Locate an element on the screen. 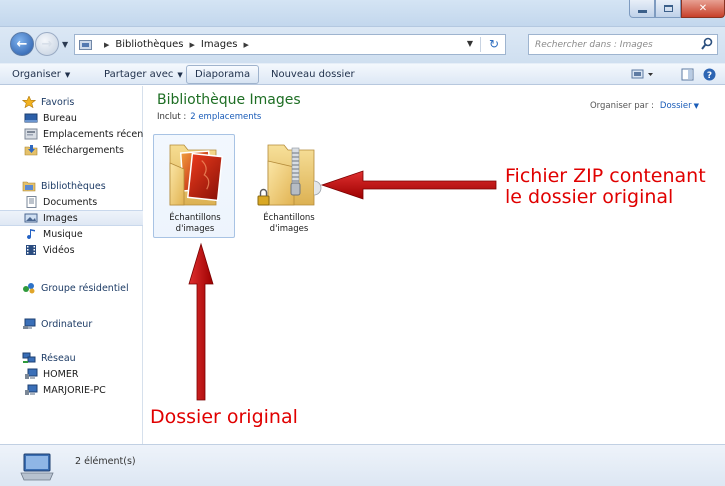 Image resolution: width=725 pixels, height=486 pixels. change-view-icon is located at coordinates (643, 74).